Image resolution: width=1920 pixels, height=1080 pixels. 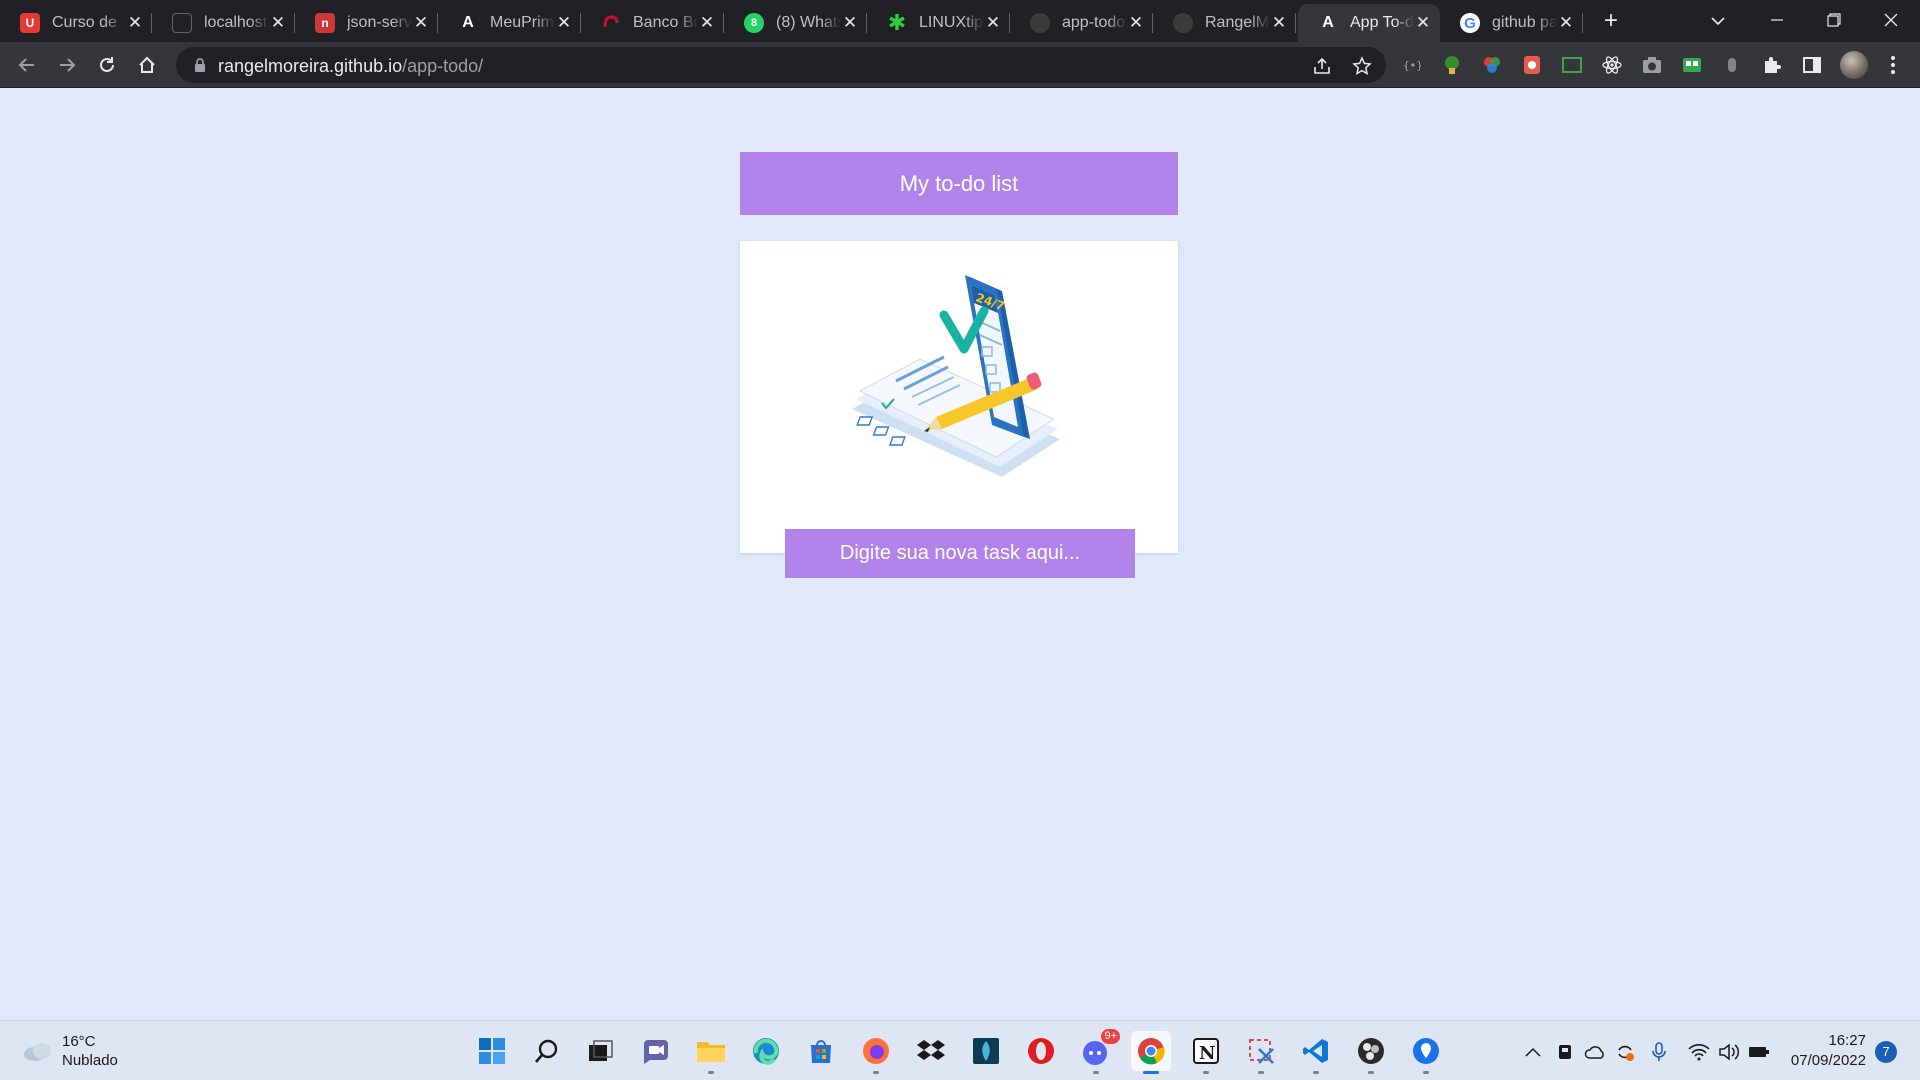 What do you see at coordinates (656, 1051) in the screenshot?
I see `teams-chat-icon` at bounding box center [656, 1051].